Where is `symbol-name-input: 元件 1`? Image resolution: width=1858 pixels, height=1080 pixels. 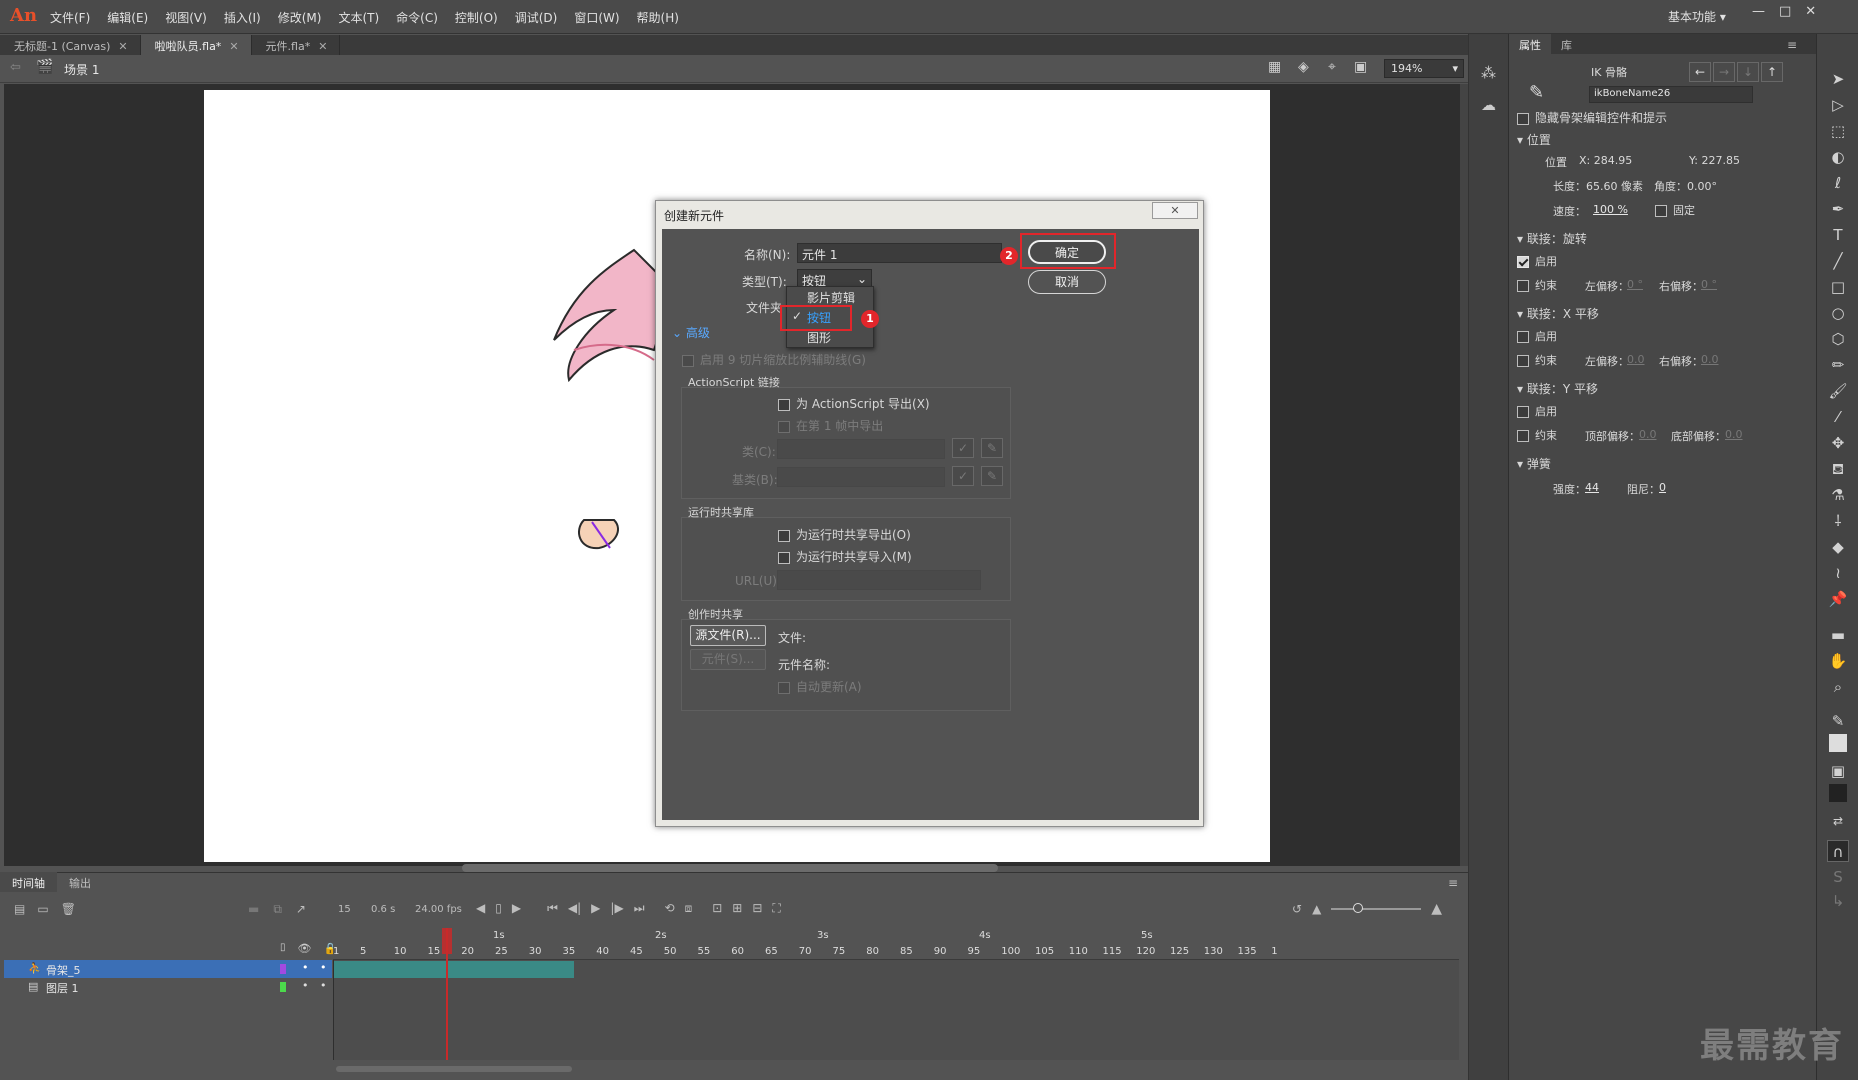
symbol-name-input: 元件 1 is located at coordinates (899, 253).